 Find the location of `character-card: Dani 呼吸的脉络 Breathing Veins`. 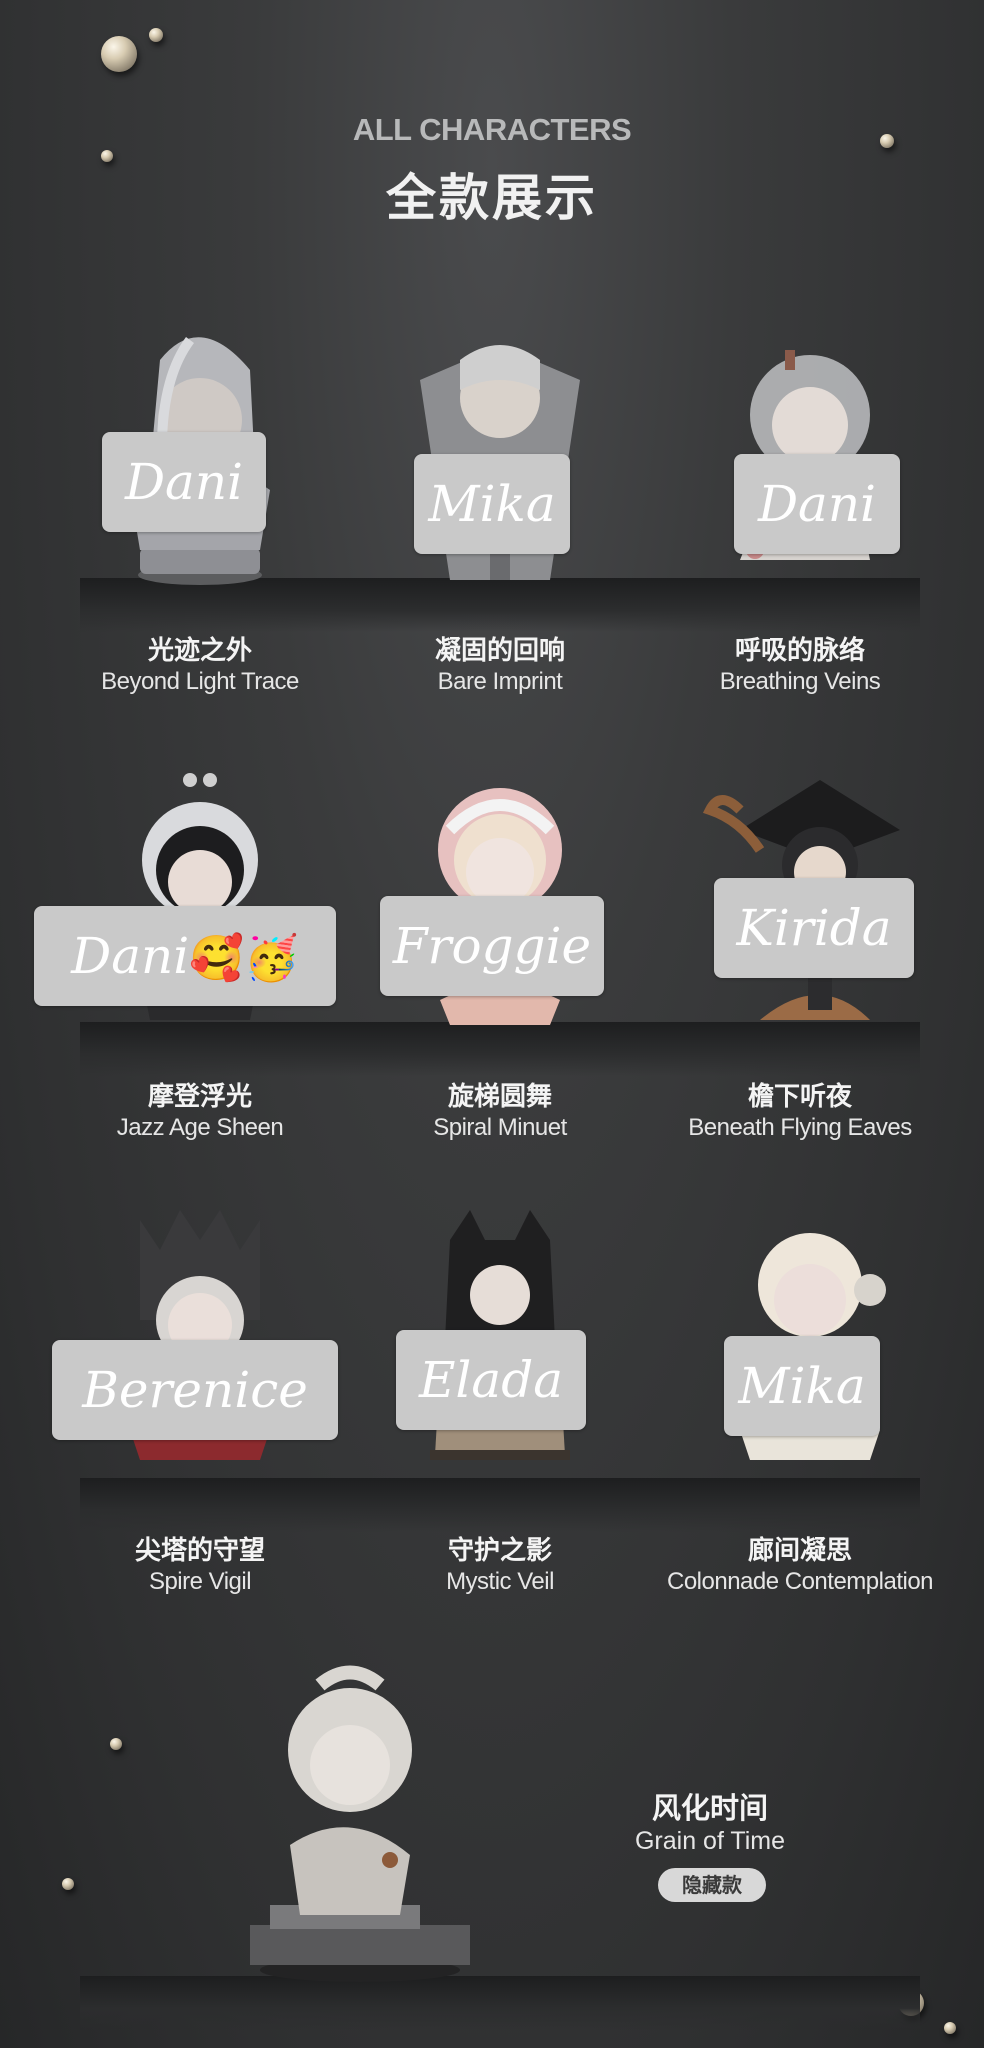

character-card: Dani 呼吸的脉络 Breathing Veins is located at coordinates (800, 515).